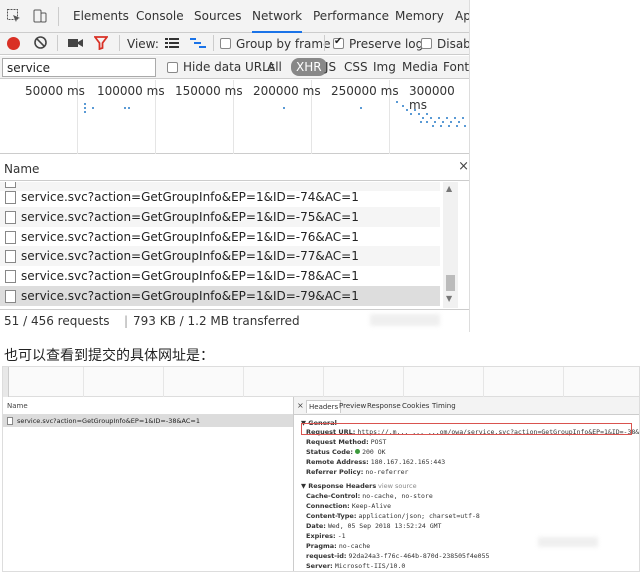 The image size is (640, 572). I want to click on tab-console: Console, so click(160, 16).